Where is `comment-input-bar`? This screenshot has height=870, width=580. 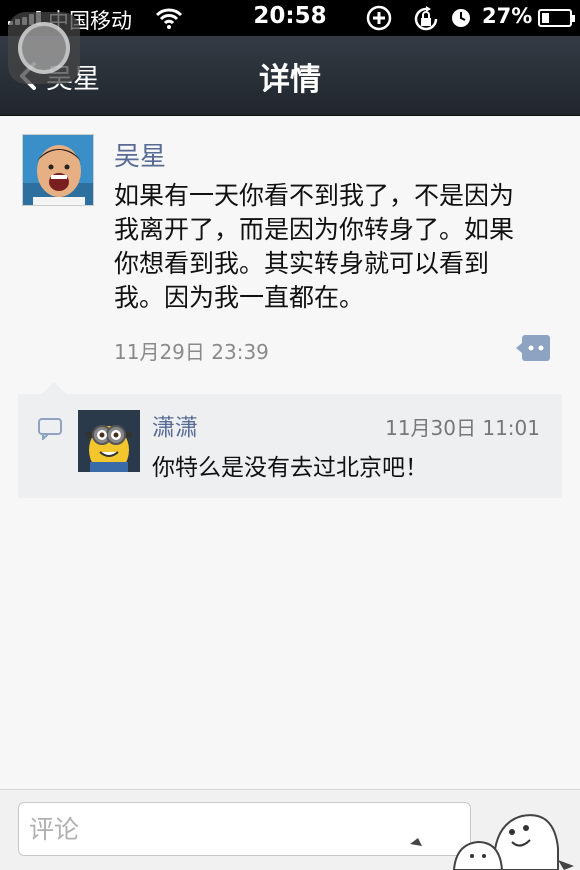 comment-input-bar is located at coordinates (290, 829).